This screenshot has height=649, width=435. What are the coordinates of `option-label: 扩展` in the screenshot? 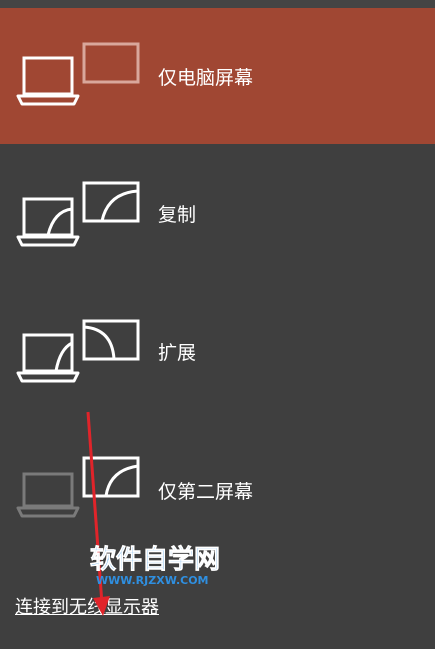 It's located at (177, 353).